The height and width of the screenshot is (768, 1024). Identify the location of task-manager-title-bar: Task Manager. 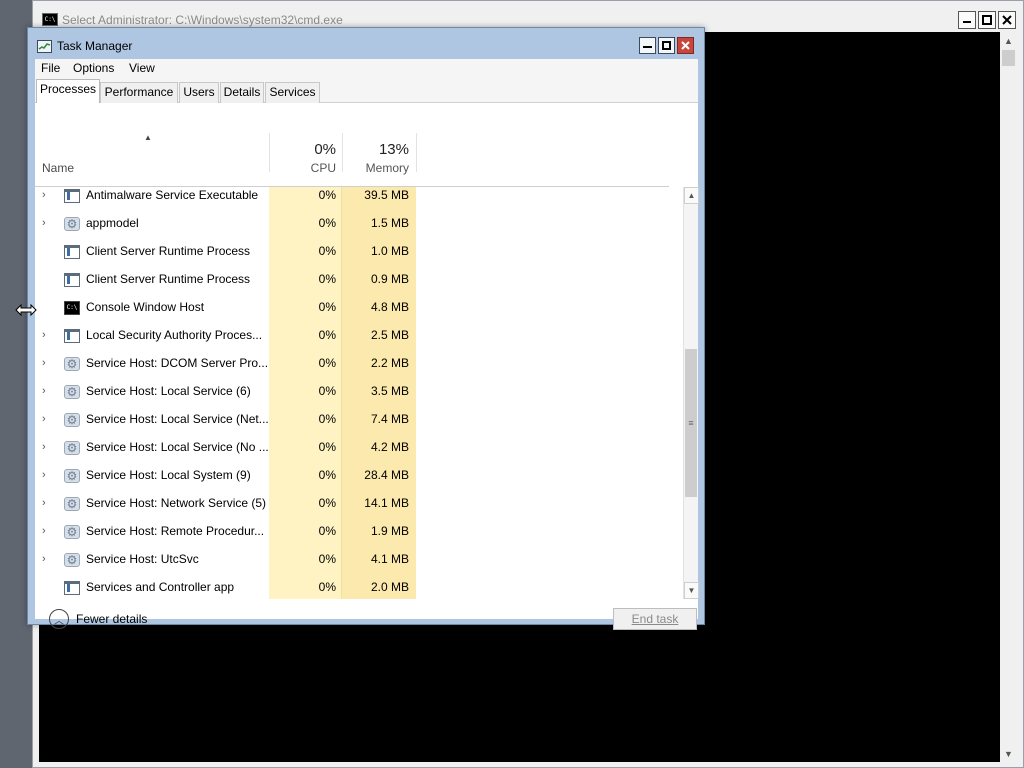
(366, 44).